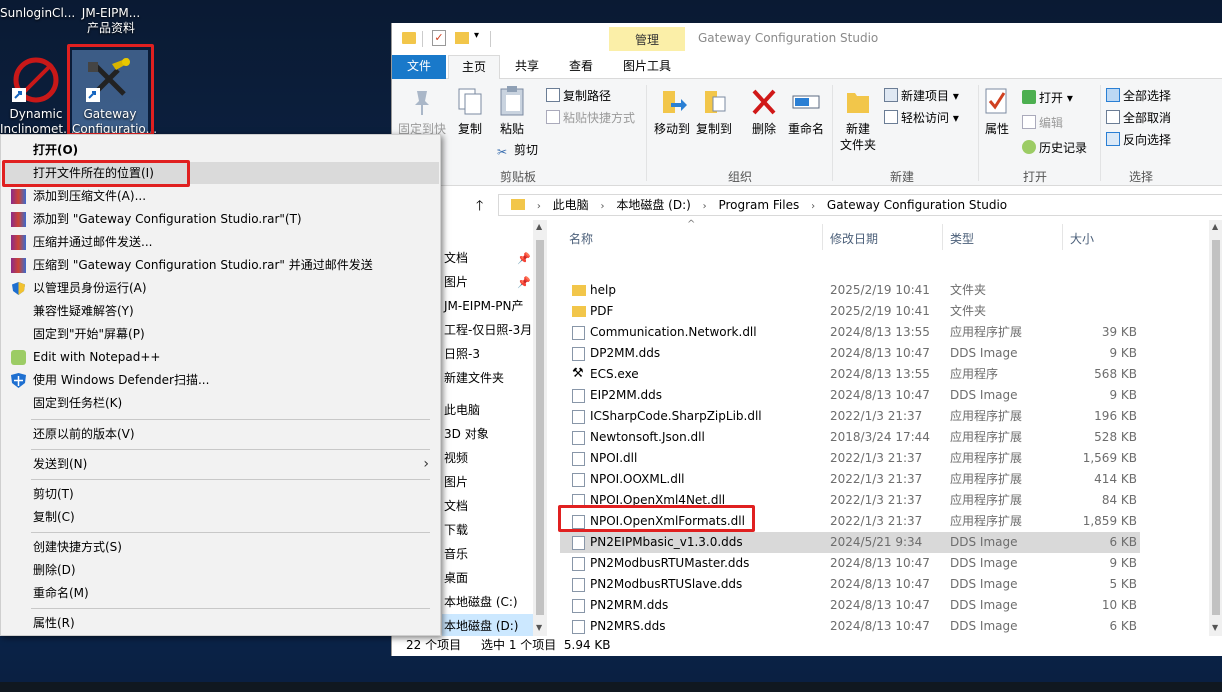 The image size is (1222, 692). I want to click on menu-item-create-shortcut: 创建快捷方式(S), so click(221, 547).